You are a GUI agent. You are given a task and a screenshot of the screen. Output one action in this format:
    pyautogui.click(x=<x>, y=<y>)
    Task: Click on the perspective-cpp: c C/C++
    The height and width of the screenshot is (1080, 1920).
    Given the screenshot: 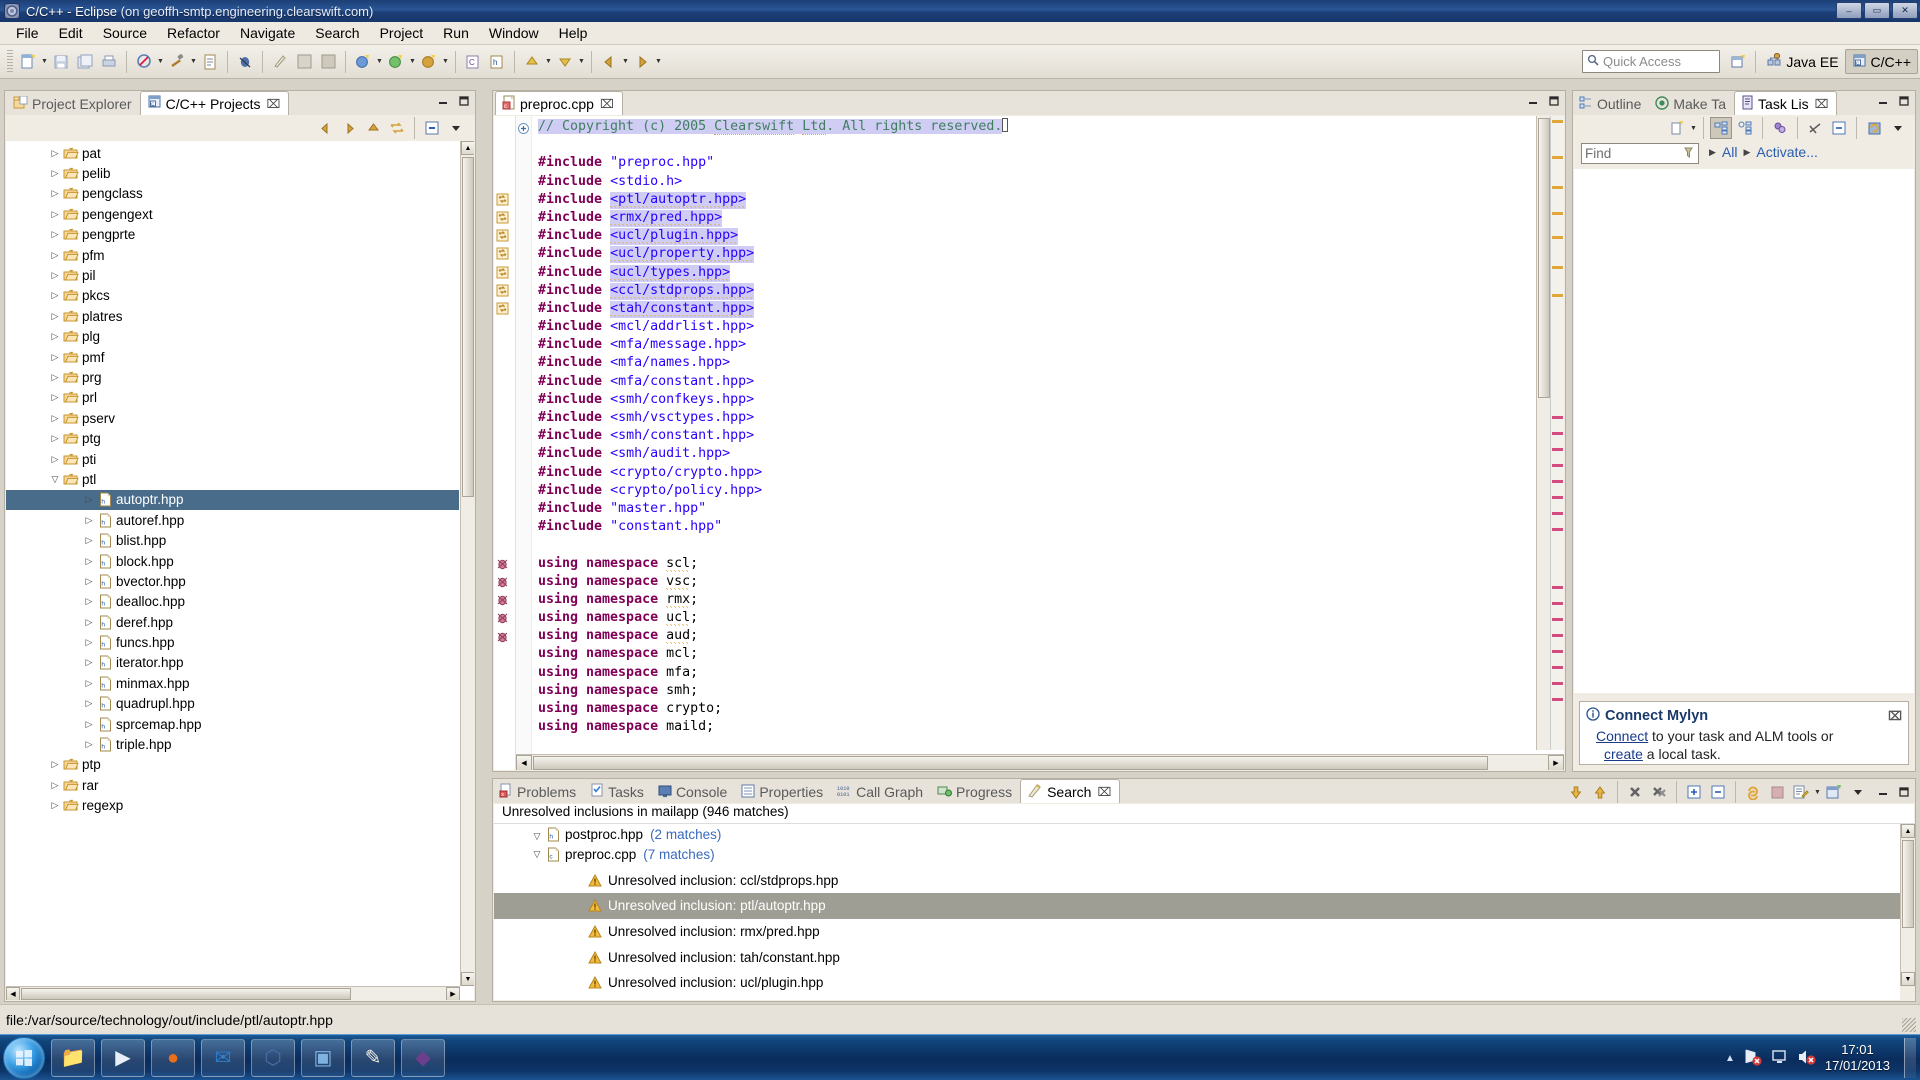 What is the action you would take?
    pyautogui.click(x=1881, y=61)
    